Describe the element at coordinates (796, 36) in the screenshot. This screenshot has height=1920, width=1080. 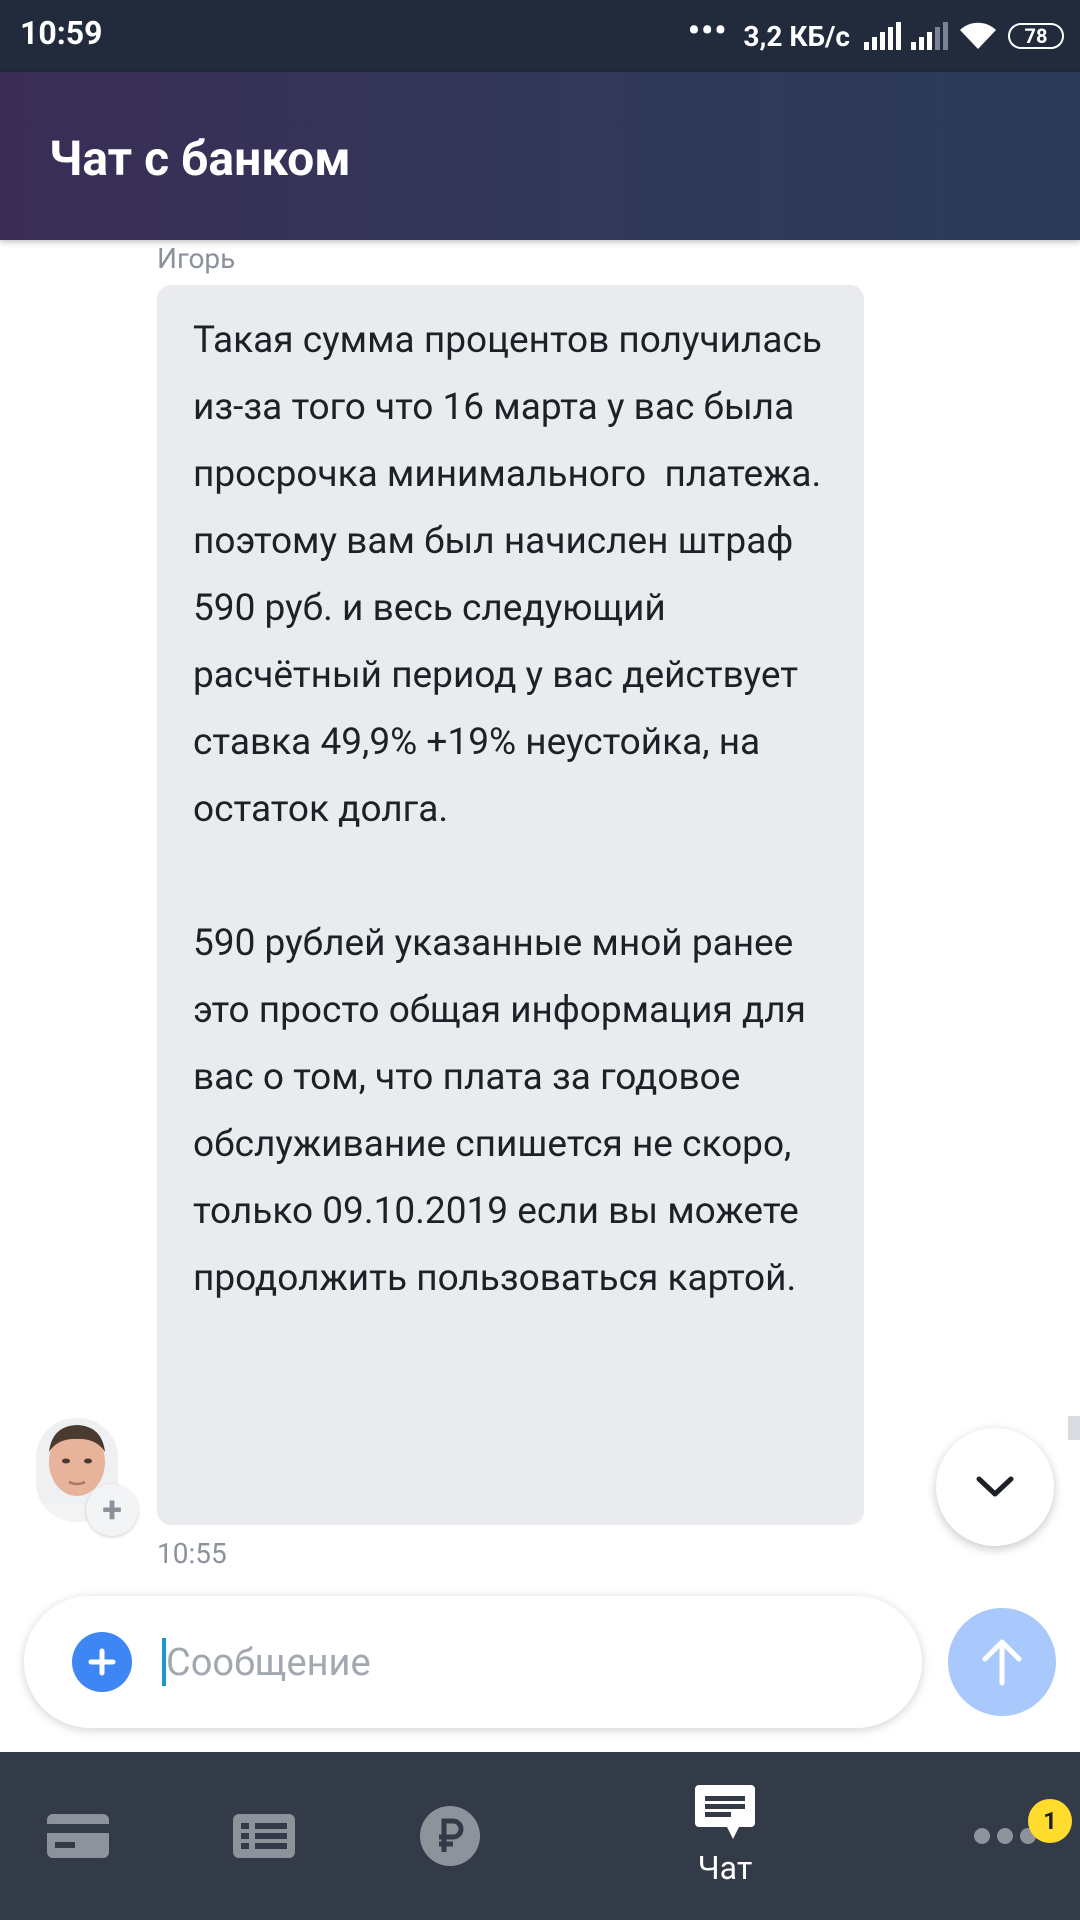
I see `network-speed: 3,2 КБ/с` at that location.